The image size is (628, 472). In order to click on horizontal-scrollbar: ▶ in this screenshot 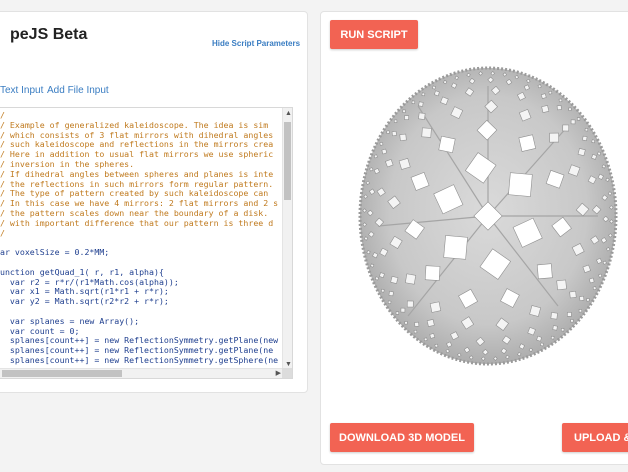, I will do `click(142, 373)`.